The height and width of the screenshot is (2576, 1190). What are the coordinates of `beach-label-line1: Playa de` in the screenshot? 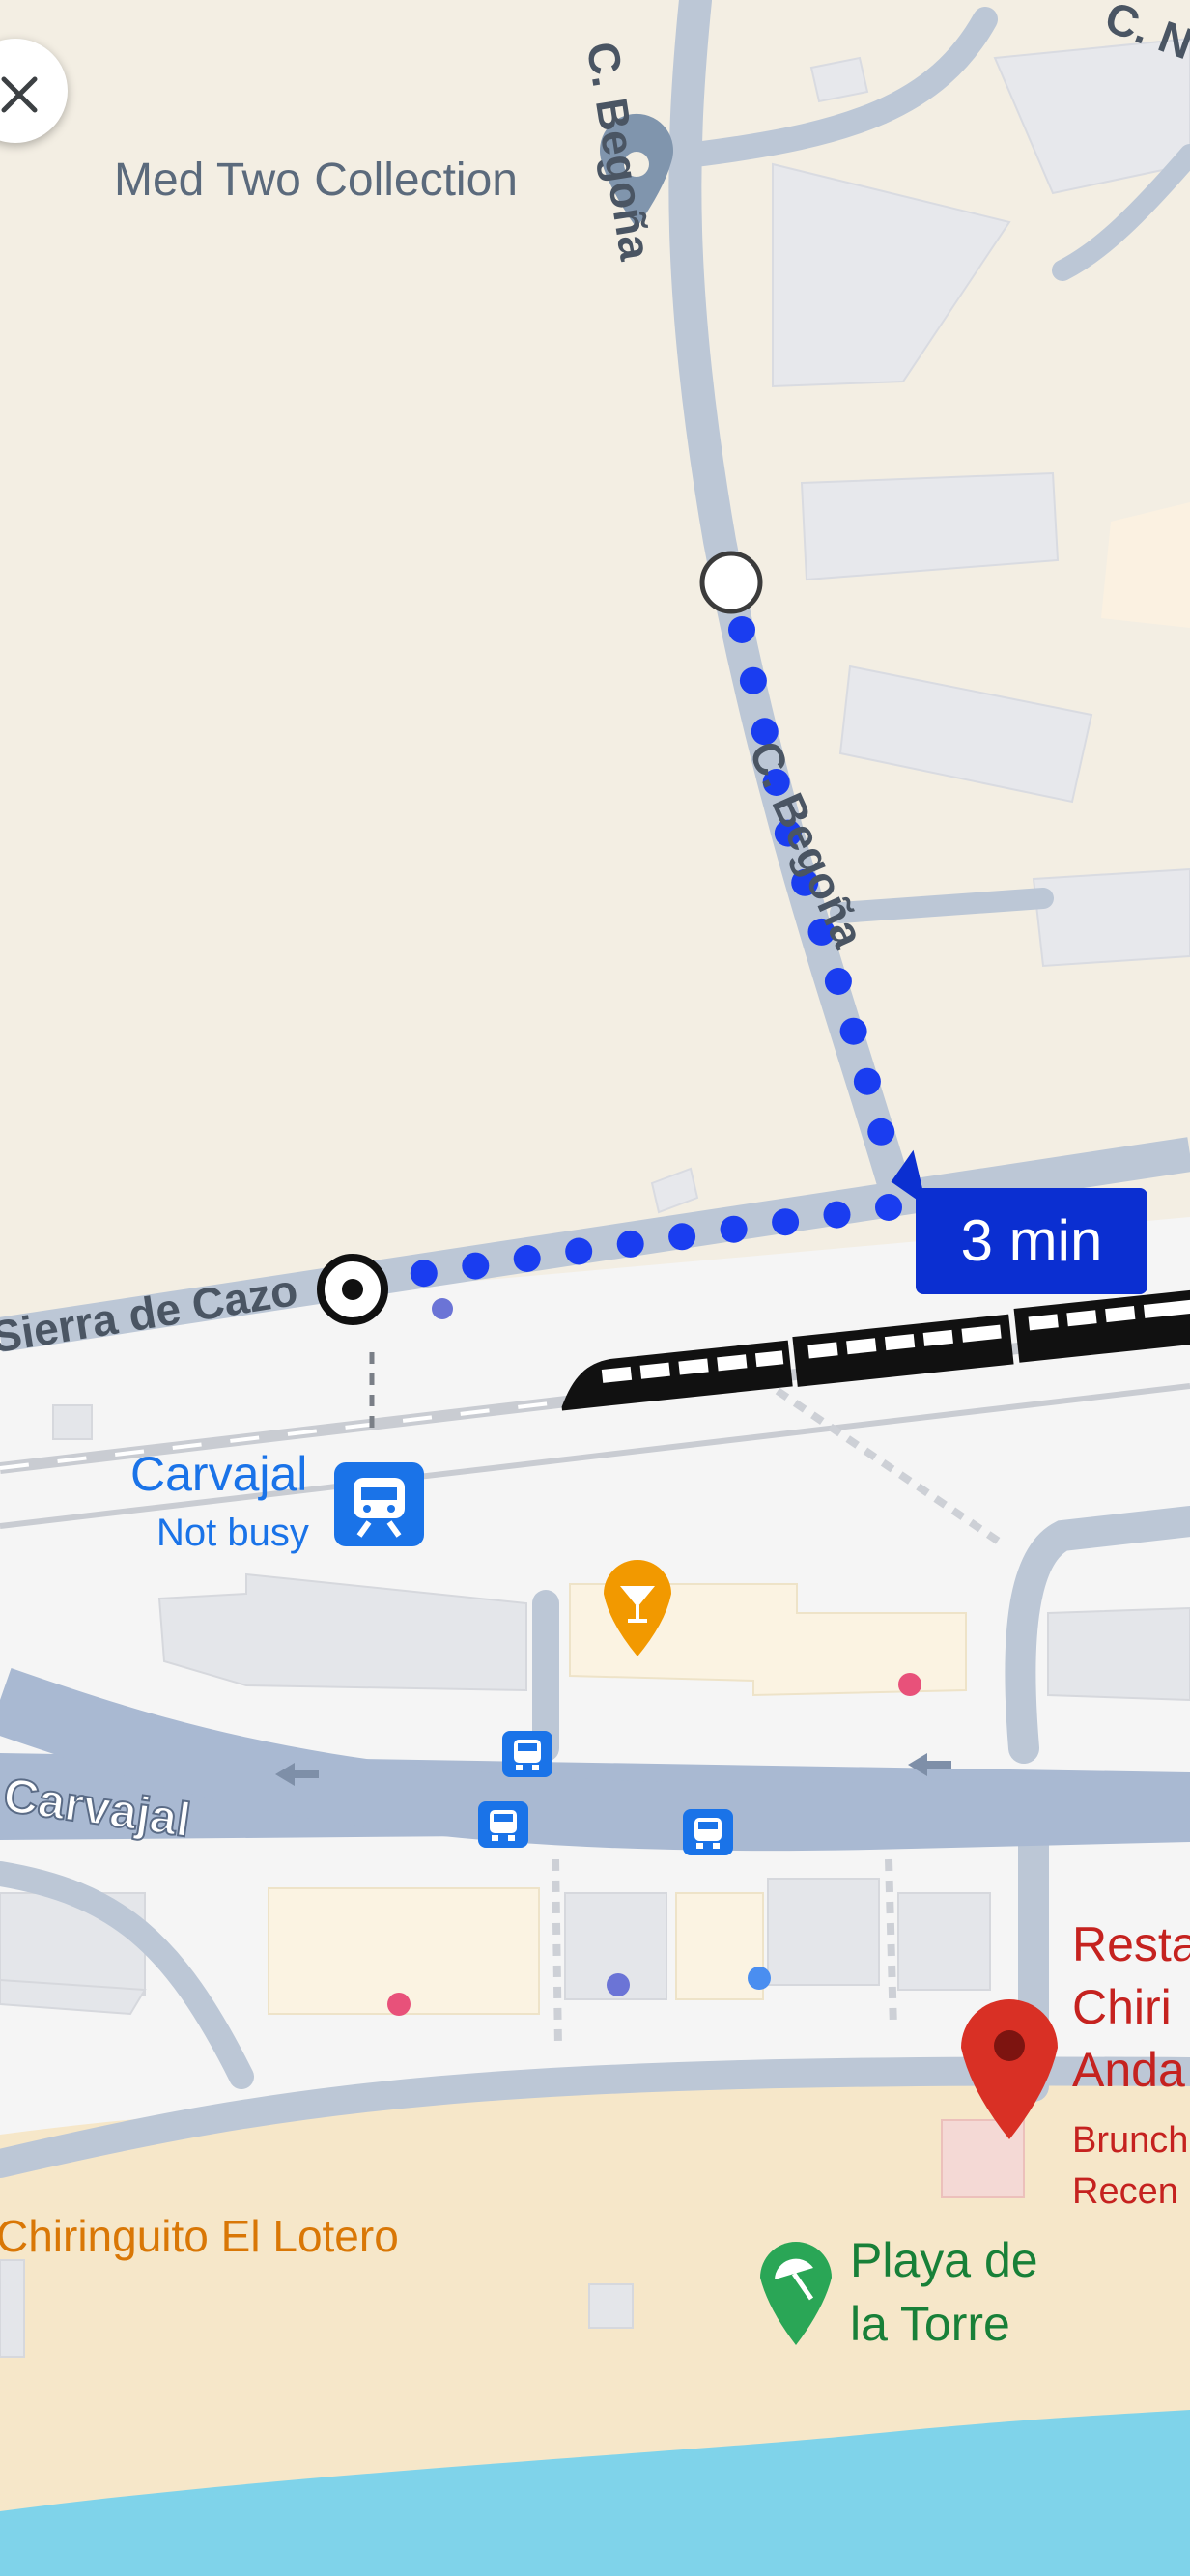 It's located at (944, 2260).